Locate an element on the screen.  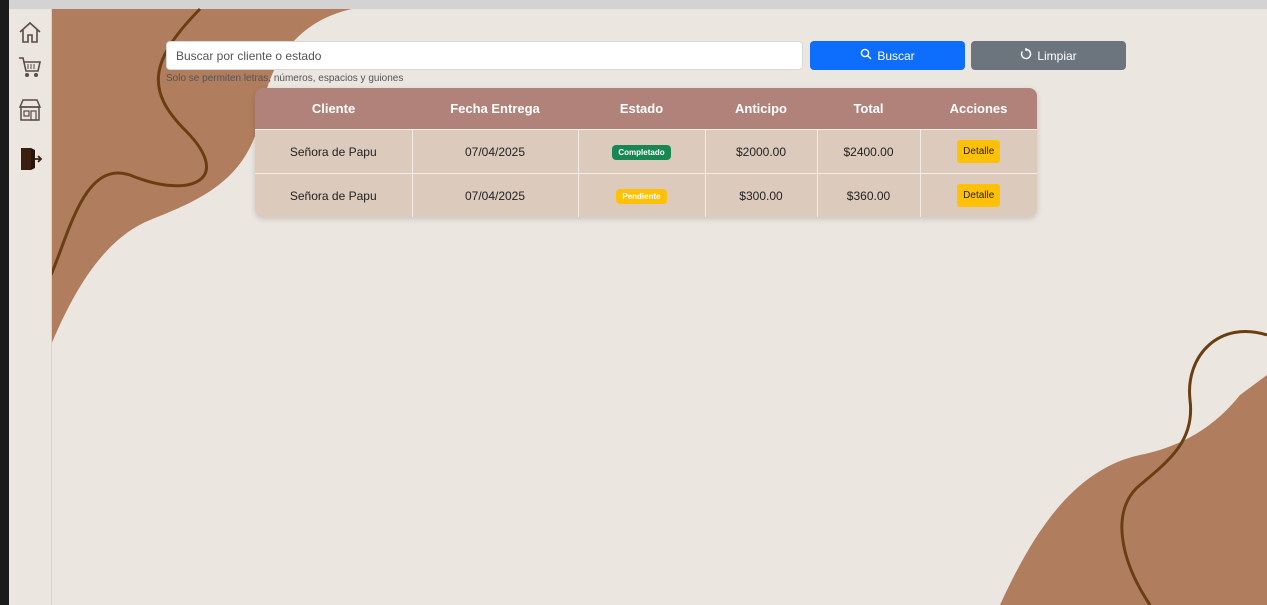
clear-button: Limpiar is located at coordinates (1048, 55).